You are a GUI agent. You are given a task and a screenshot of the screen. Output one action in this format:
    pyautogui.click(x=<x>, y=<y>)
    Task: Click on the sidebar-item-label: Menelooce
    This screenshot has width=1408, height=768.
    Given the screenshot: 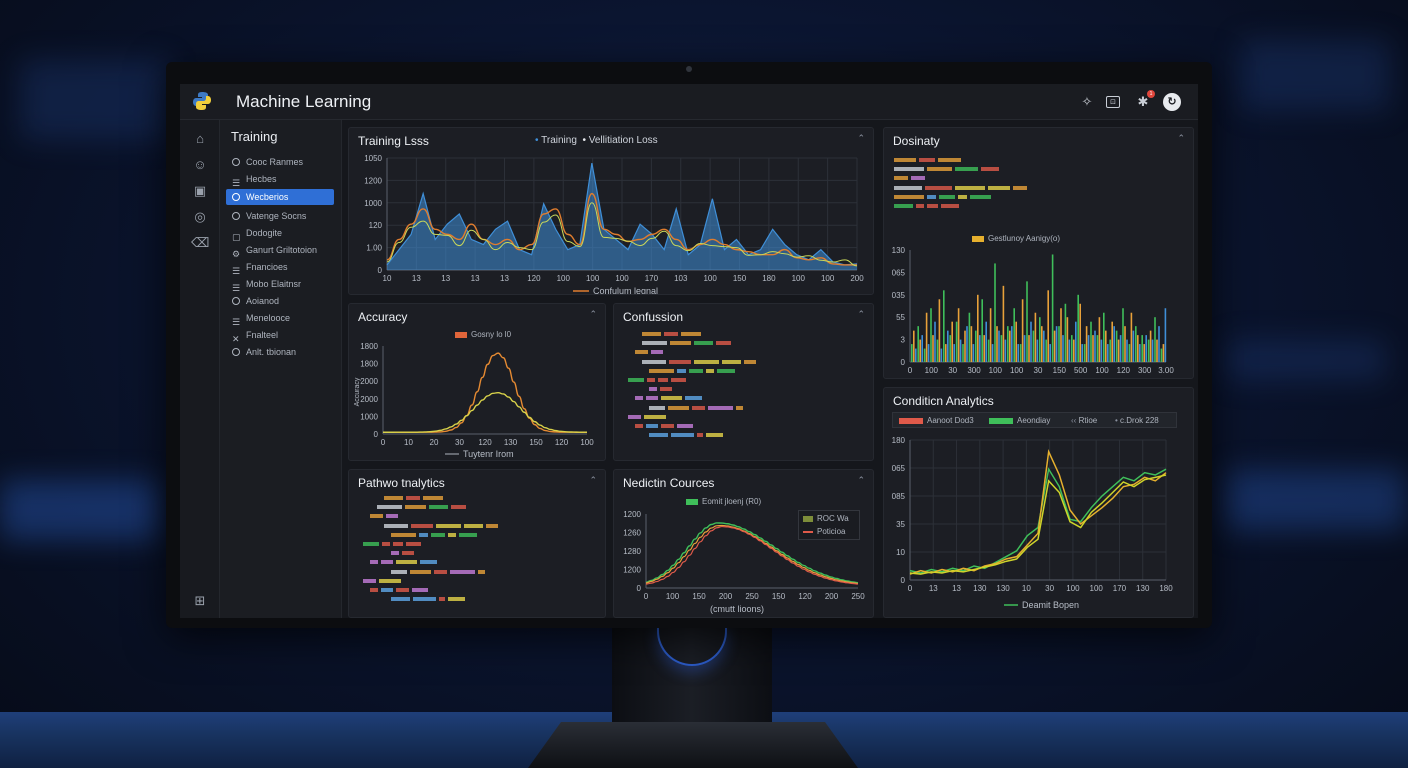 What is the action you would take?
    pyautogui.click(x=268, y=318)
    